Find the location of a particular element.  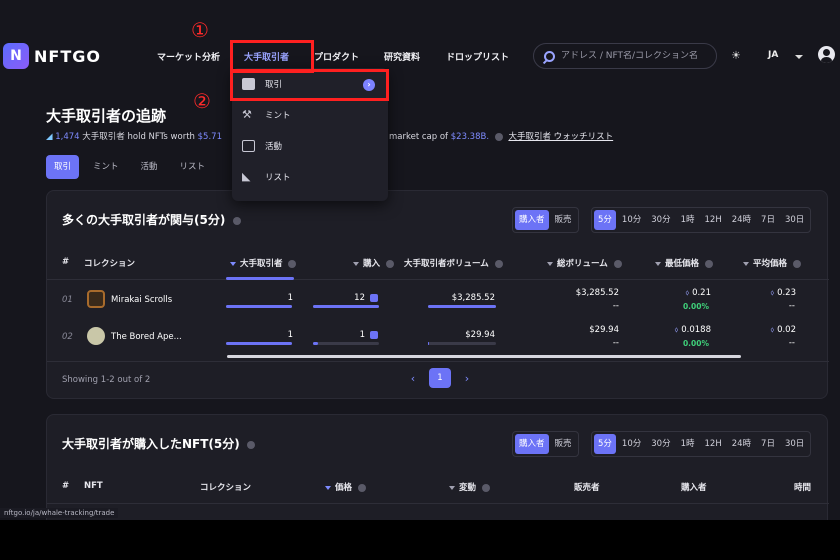

tab-mint: ミント is located at coordinates (106, 167).